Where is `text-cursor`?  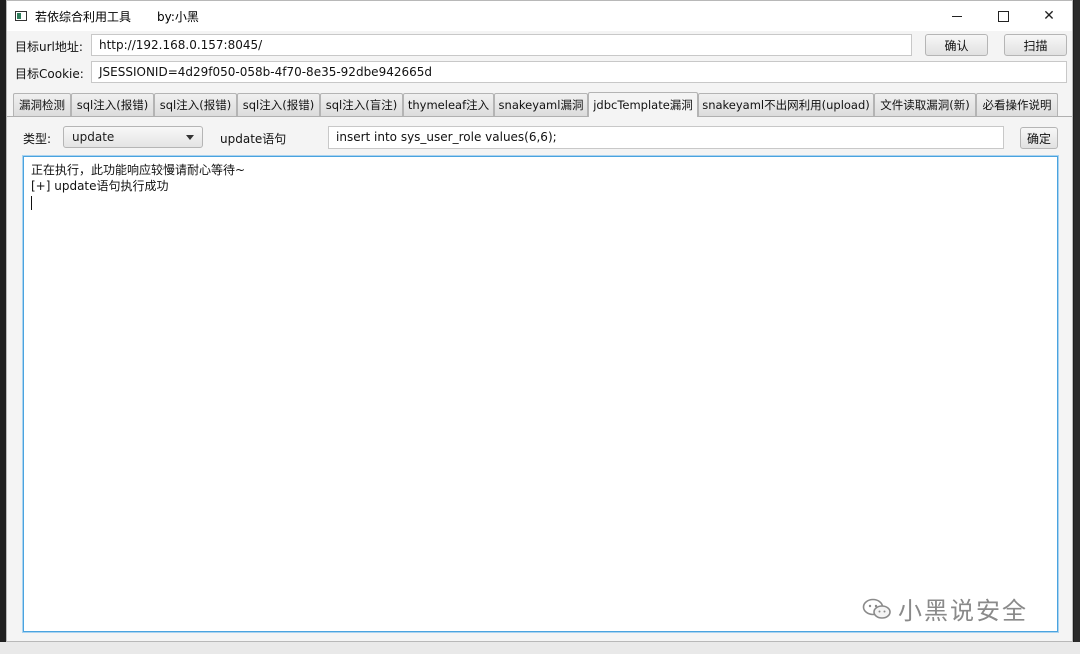 text-cursor is located at coordinates (540, 202).